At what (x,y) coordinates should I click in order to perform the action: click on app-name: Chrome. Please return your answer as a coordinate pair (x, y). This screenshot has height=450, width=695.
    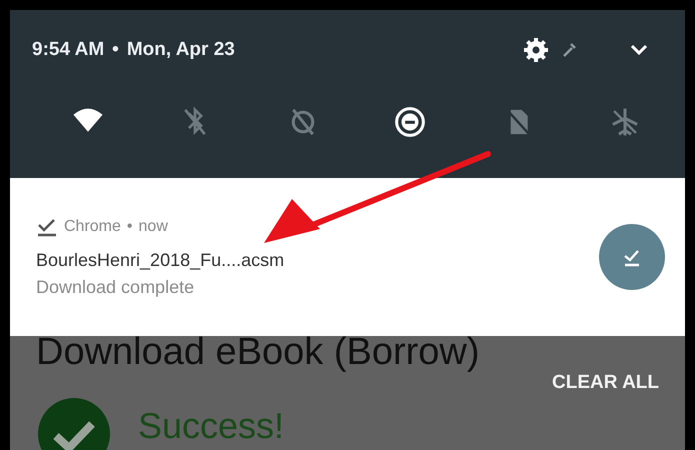
    Looking at the image, I should click on (92, 227).